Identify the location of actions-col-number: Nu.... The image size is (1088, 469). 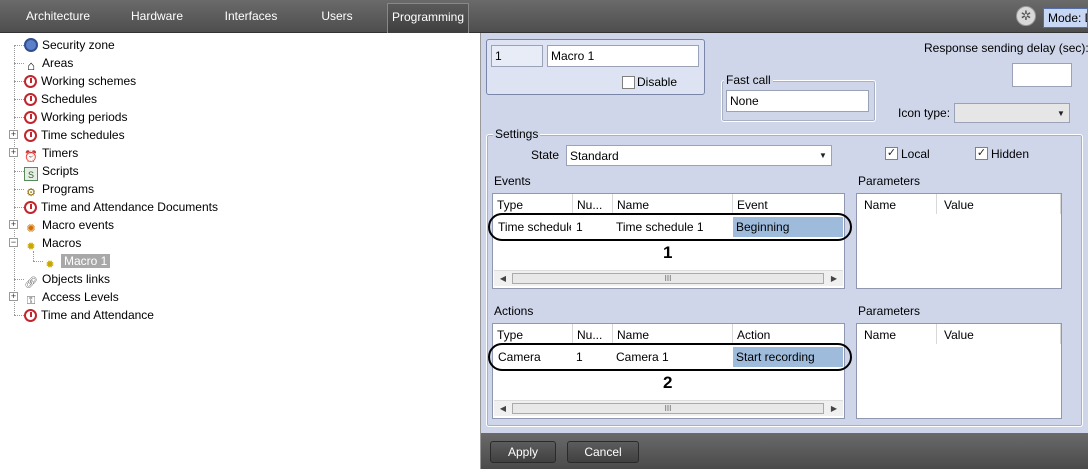
(593, 334).